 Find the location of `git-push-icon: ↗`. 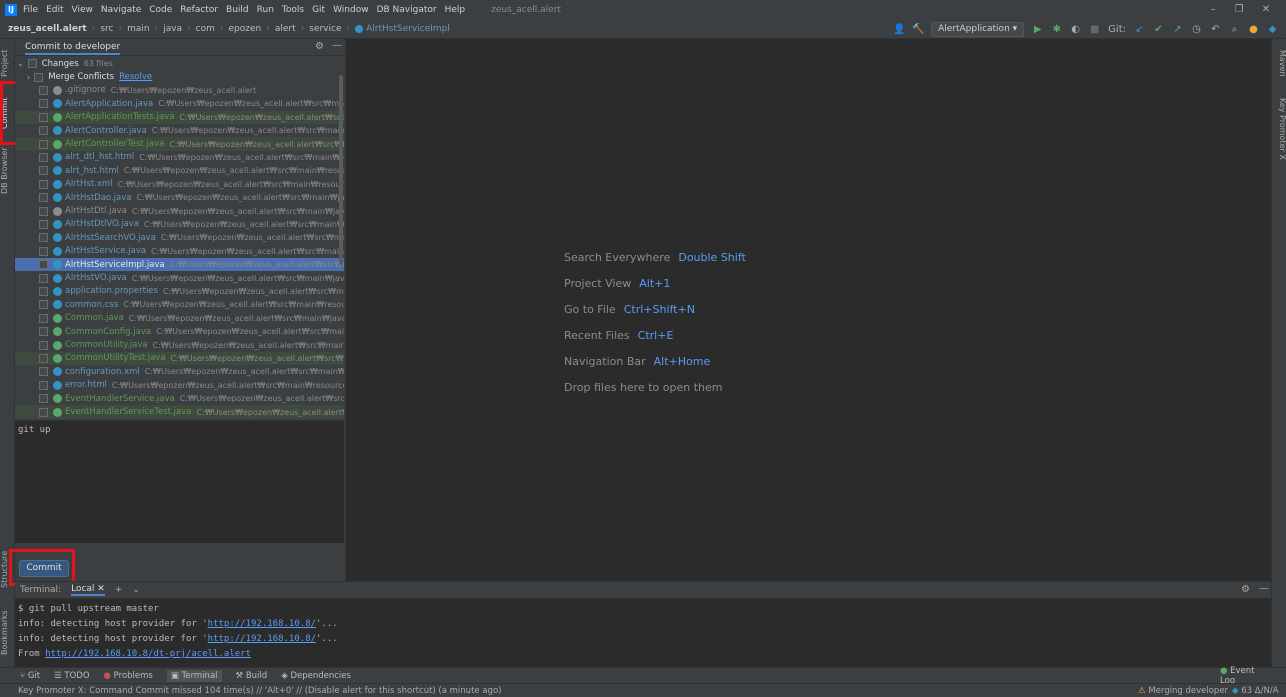

git-push-icon: ↗ is located at coordinates (1177, 29).